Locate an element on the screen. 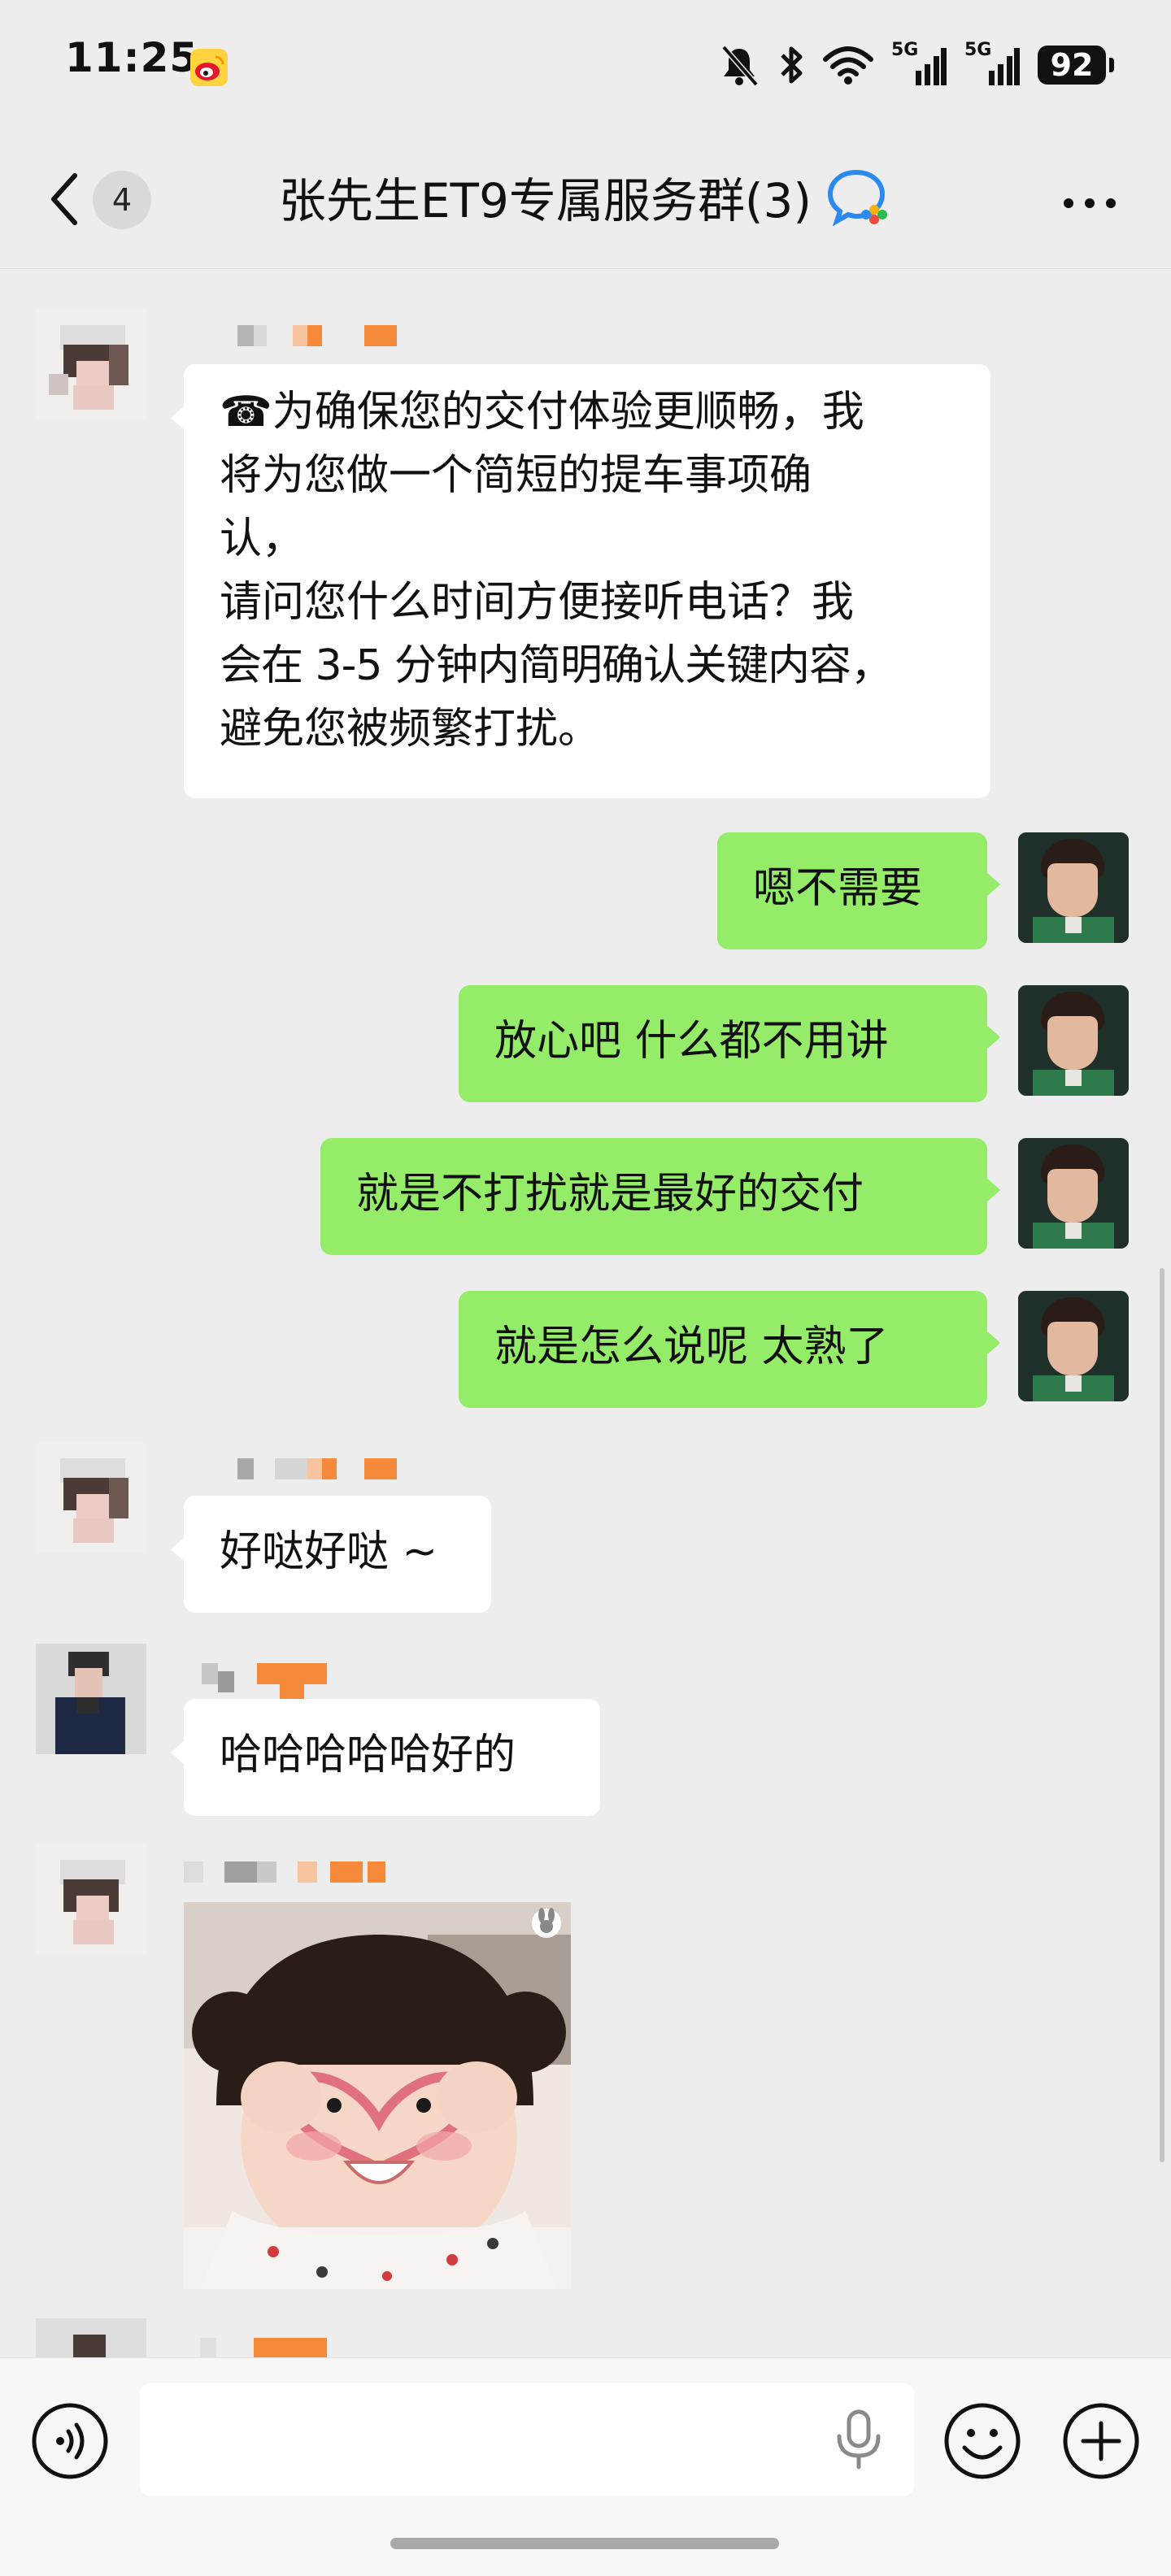  sticker-art is located at coordinates (377, 2095).